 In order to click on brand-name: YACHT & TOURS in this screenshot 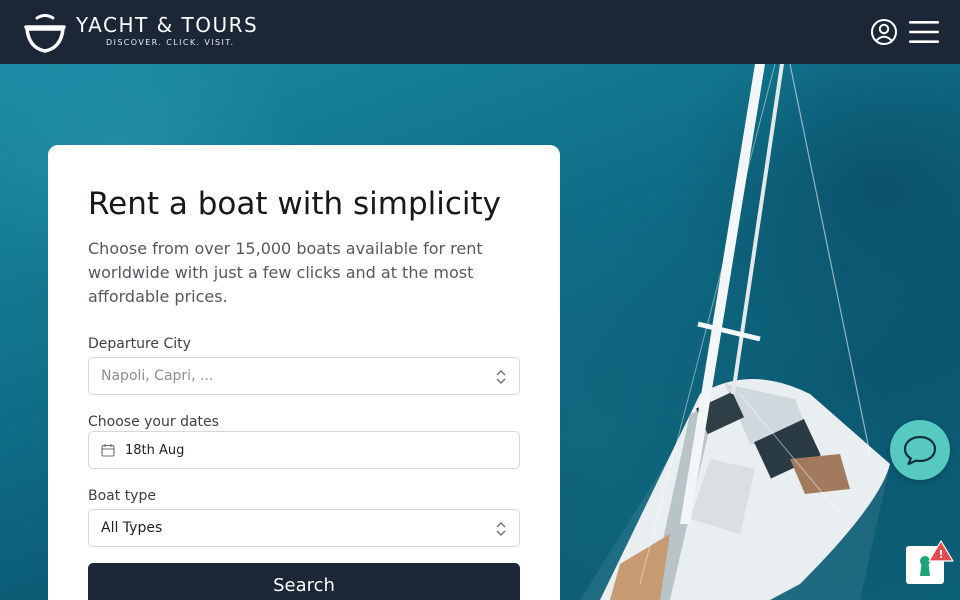, I will do `click(167, 25)`.